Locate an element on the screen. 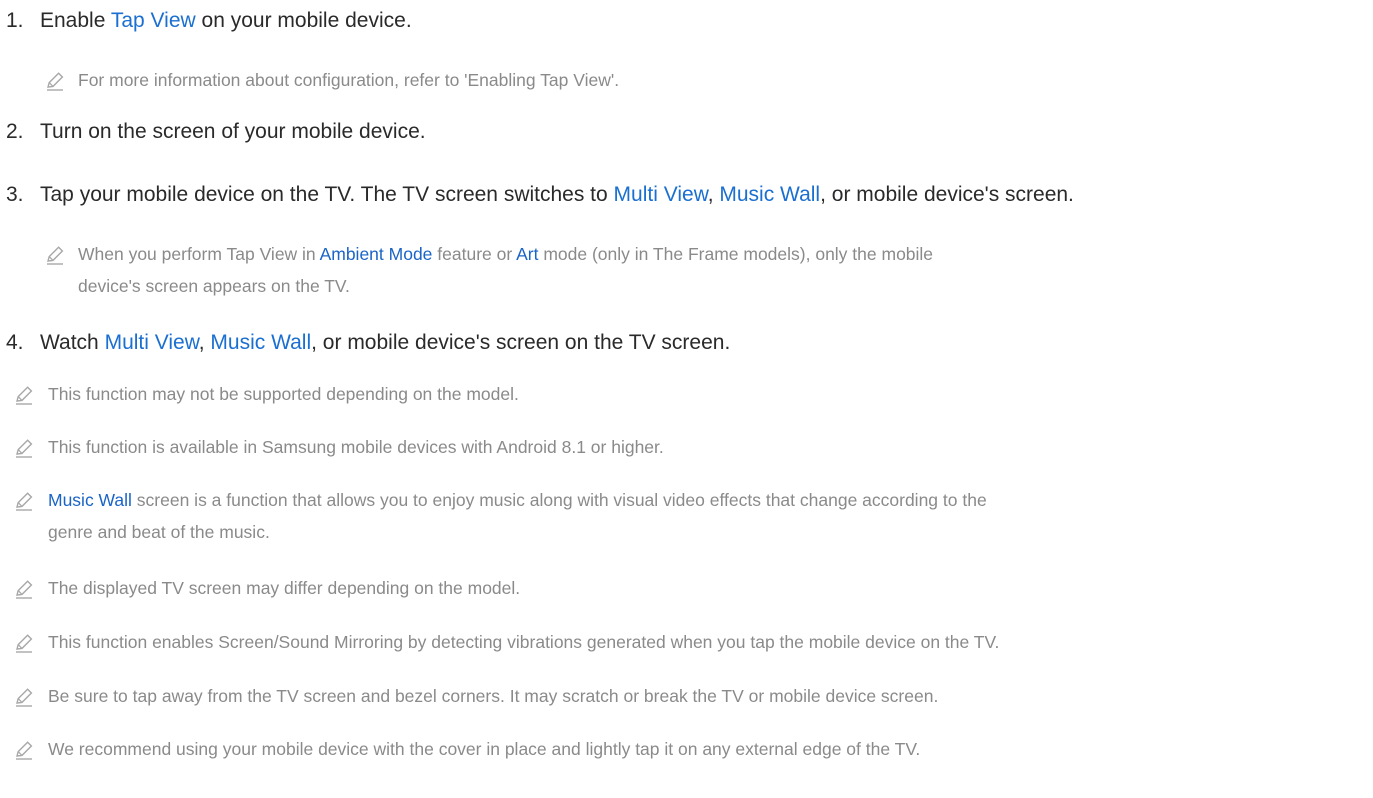 Image resolution: width=1373 pixels, height=798 pixels. step-number: 3. is located at coordinates (15, 194).